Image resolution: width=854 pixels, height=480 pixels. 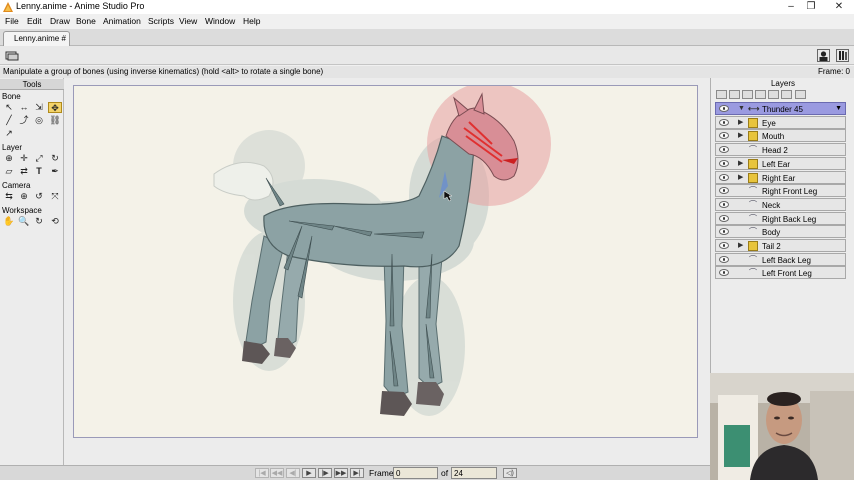 I want to click on menu-edit: Edit, so click(x=34, y=21).